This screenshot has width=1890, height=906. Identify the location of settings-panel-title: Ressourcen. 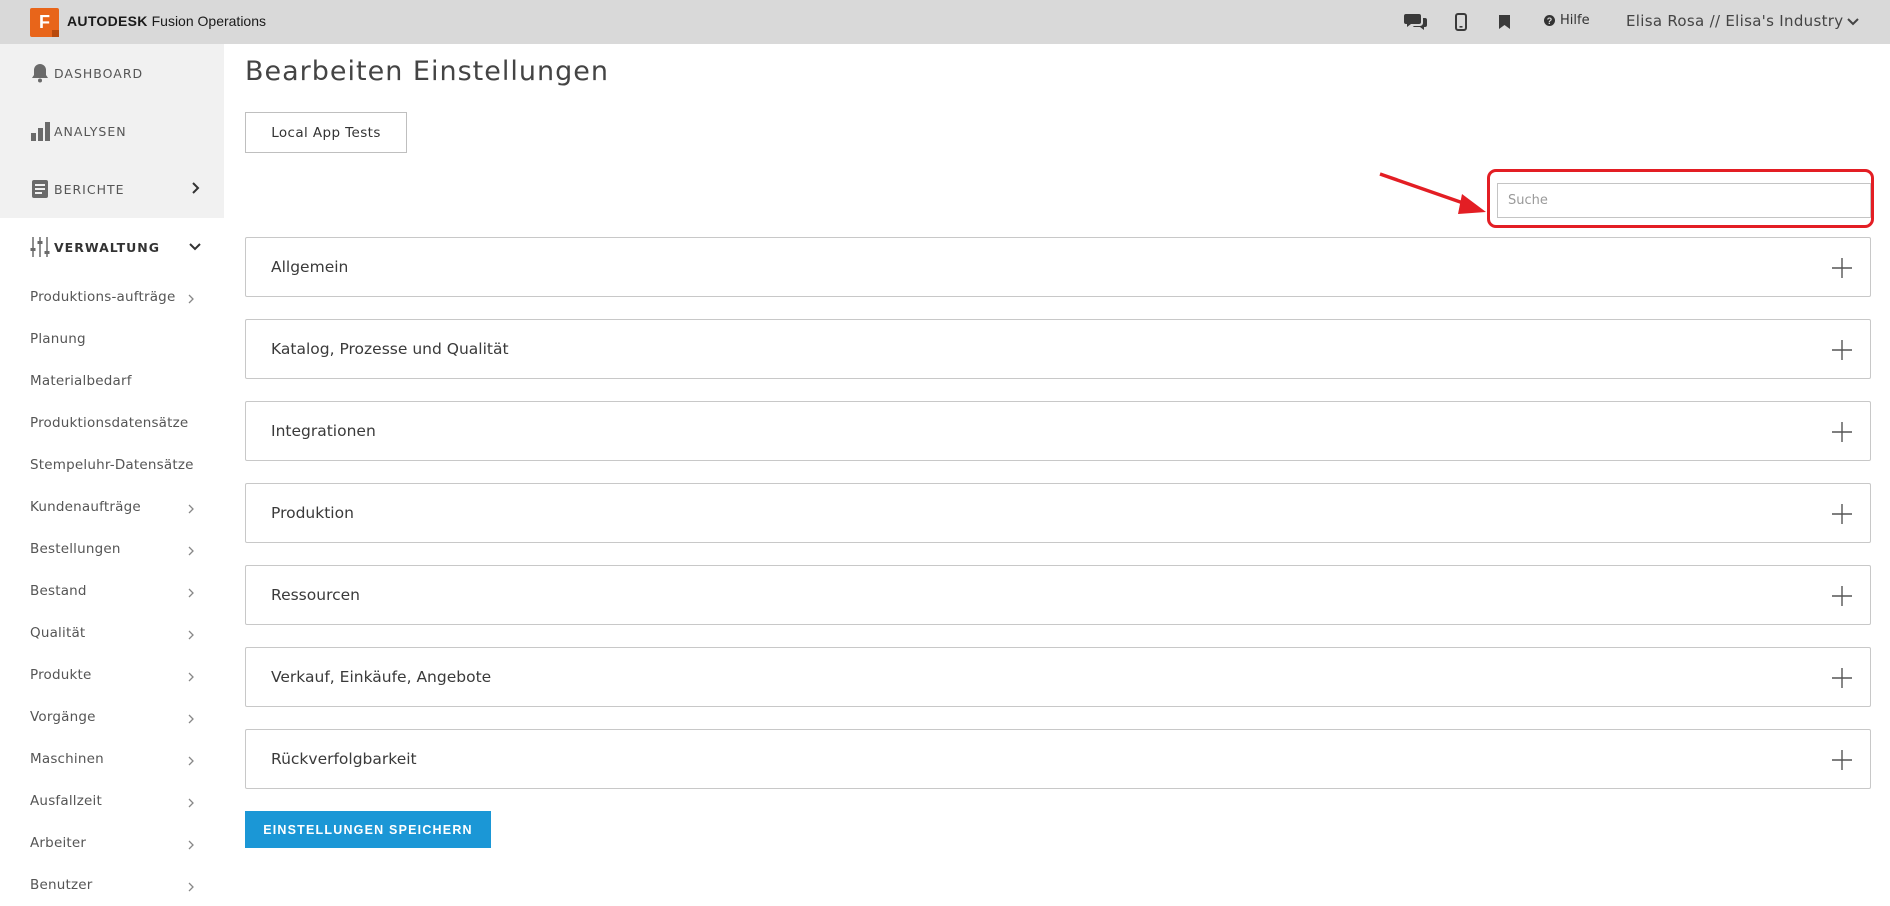
(315, 595).